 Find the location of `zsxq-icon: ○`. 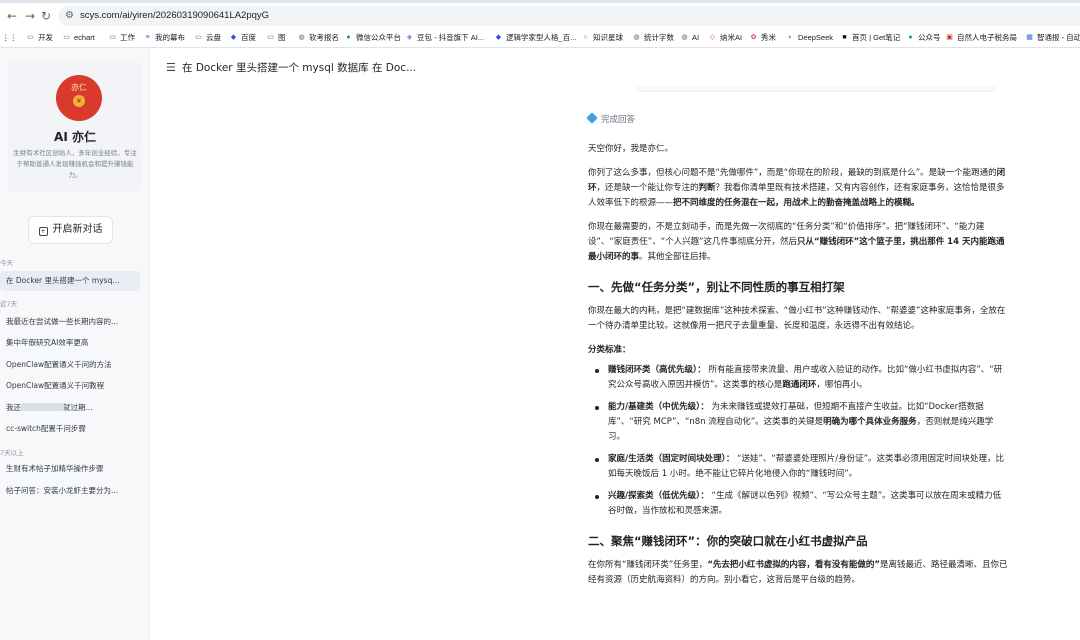

zsxq-icon: ○ is located at coordinates (585, 37).